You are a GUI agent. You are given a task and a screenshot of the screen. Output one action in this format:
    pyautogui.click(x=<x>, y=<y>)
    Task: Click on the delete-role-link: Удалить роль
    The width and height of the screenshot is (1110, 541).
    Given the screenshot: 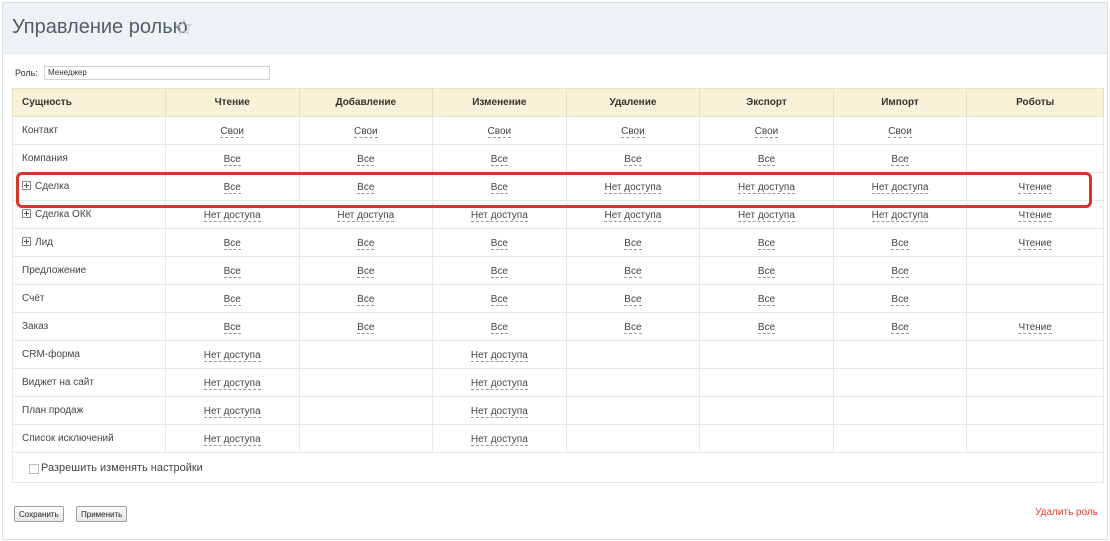 What is the action you would take?
    pyautogui.click(x=1066, y=512)
    